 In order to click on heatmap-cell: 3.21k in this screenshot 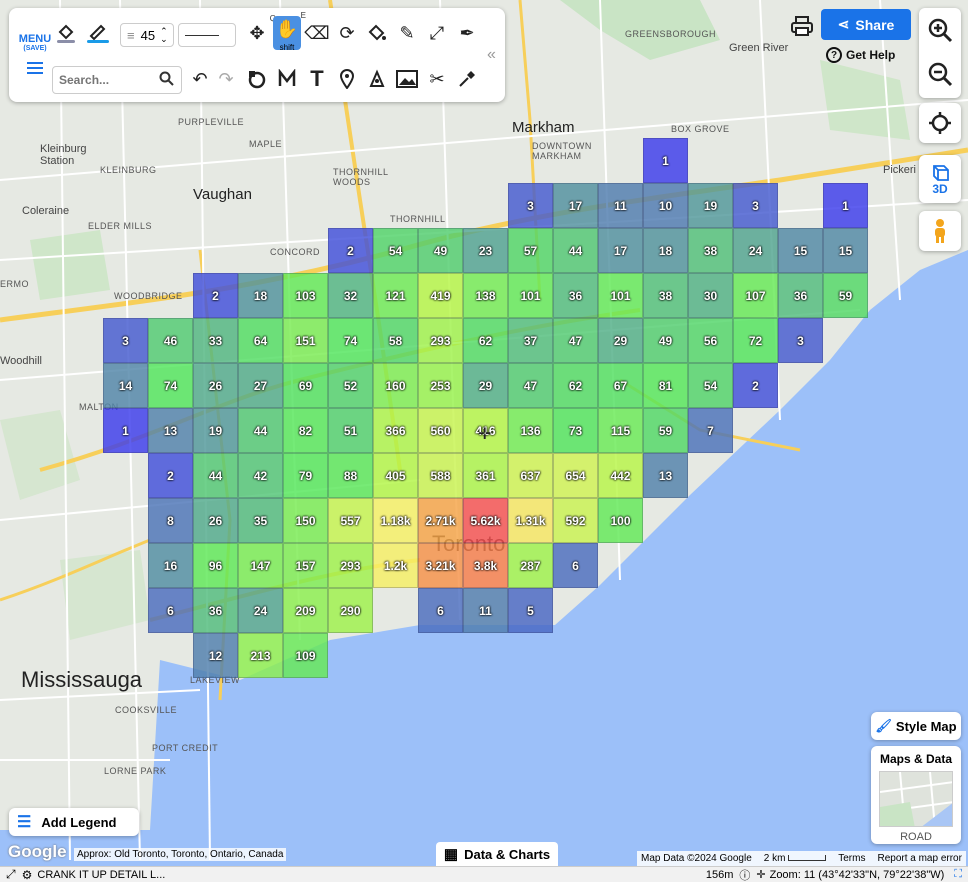, I will do `click(440, 565)`.